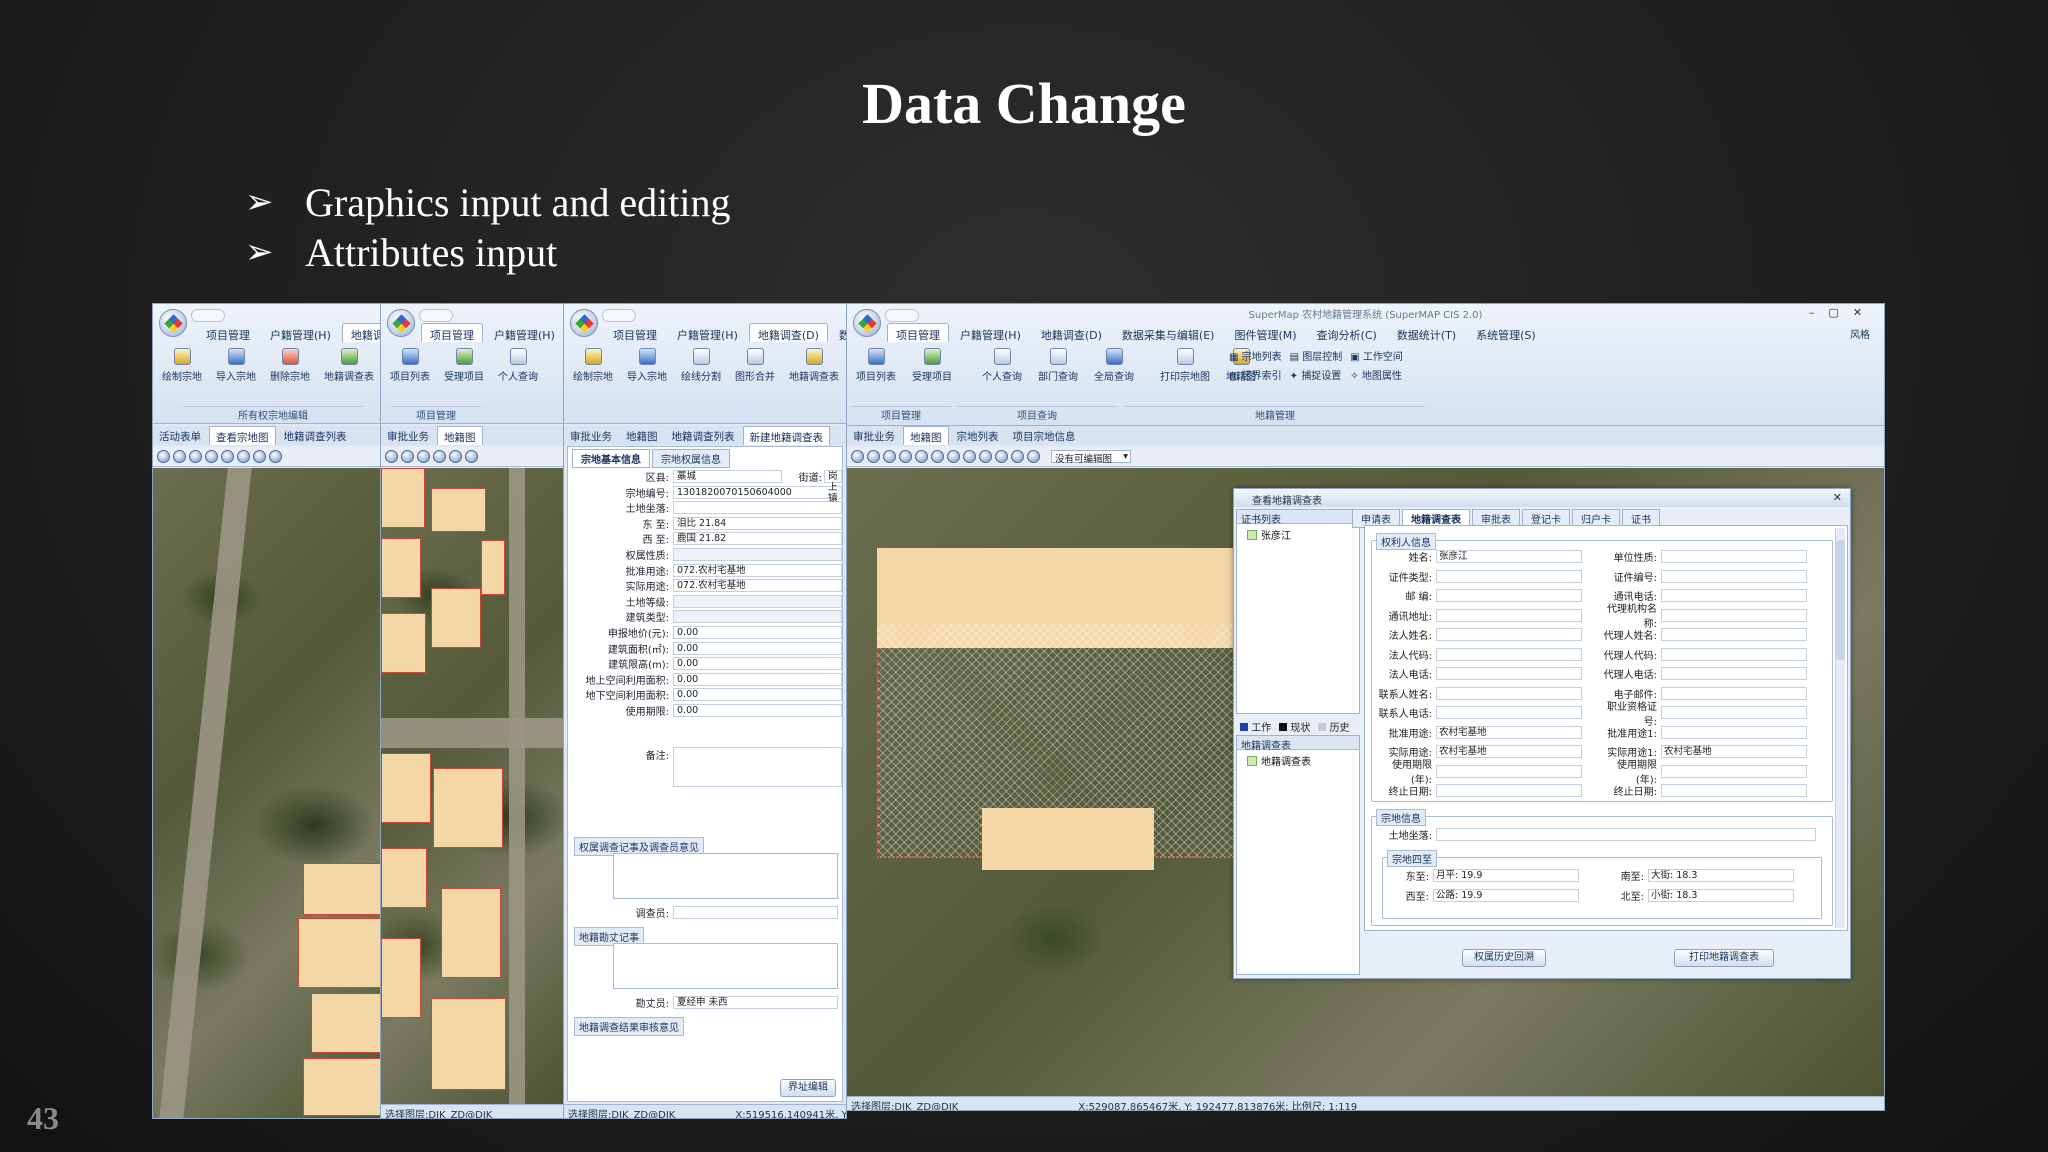 The height and width of the screenshot is (1152, 2048). What do you see at coordinates (701, 365) in the screenshot?
I see `split-line-button: 绘线分割` at bounding box center [701, 365].